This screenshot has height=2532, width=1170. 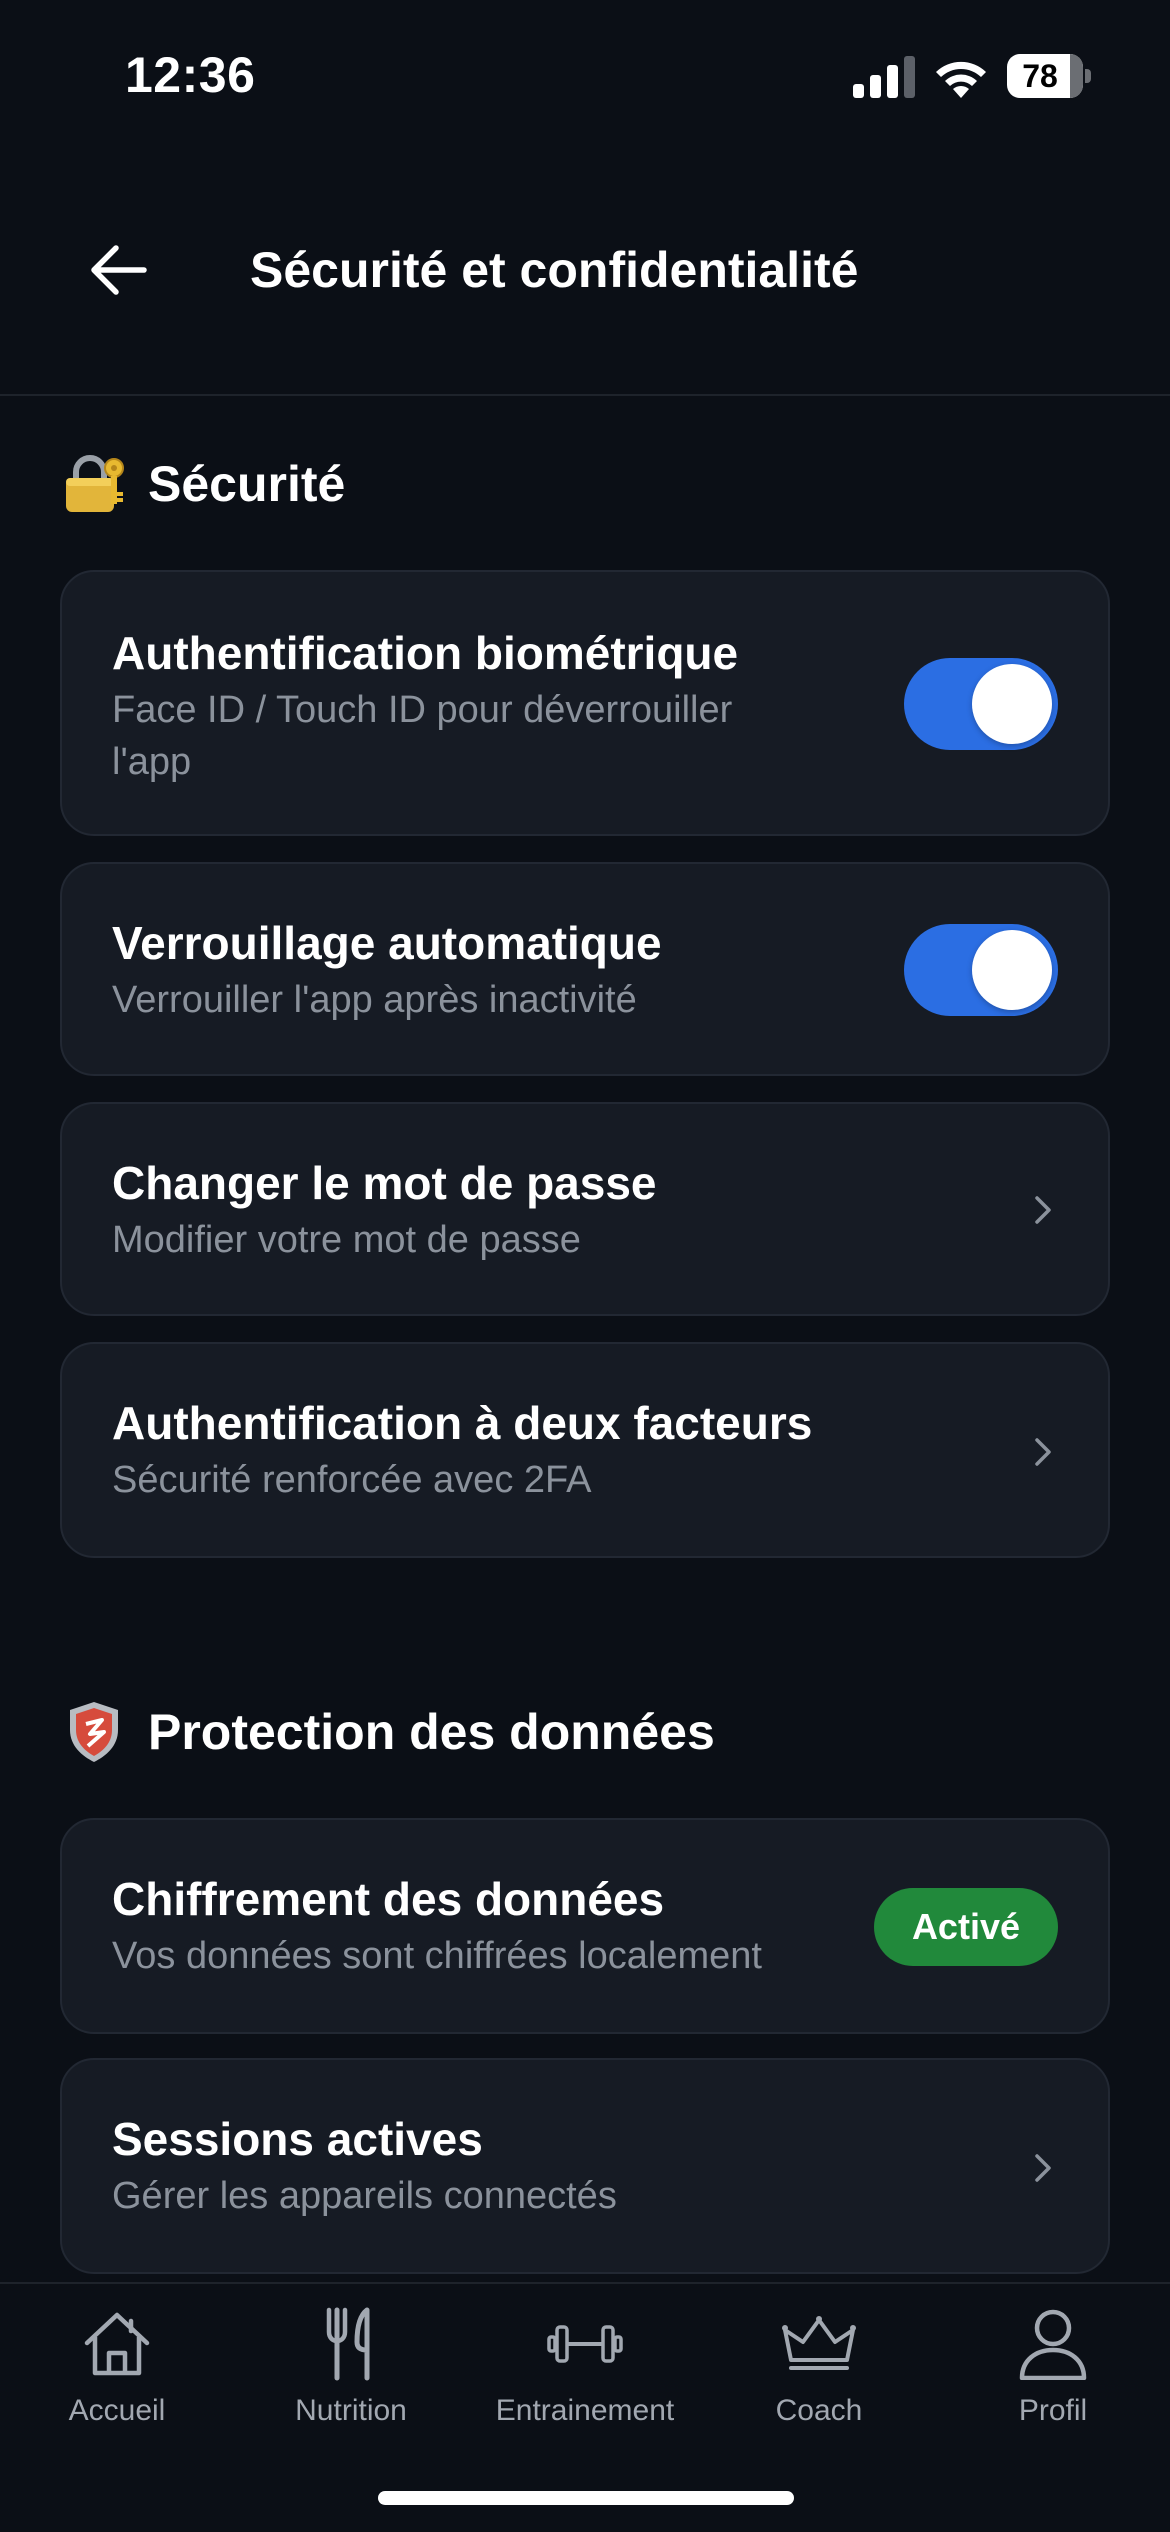 I want to click on status-badge: Activé, so click(x=965, y=1927).